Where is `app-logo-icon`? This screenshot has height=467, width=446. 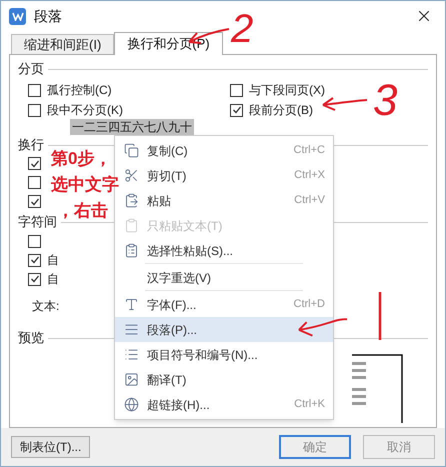 app-logo-icon is located at coordinates (17, 16).